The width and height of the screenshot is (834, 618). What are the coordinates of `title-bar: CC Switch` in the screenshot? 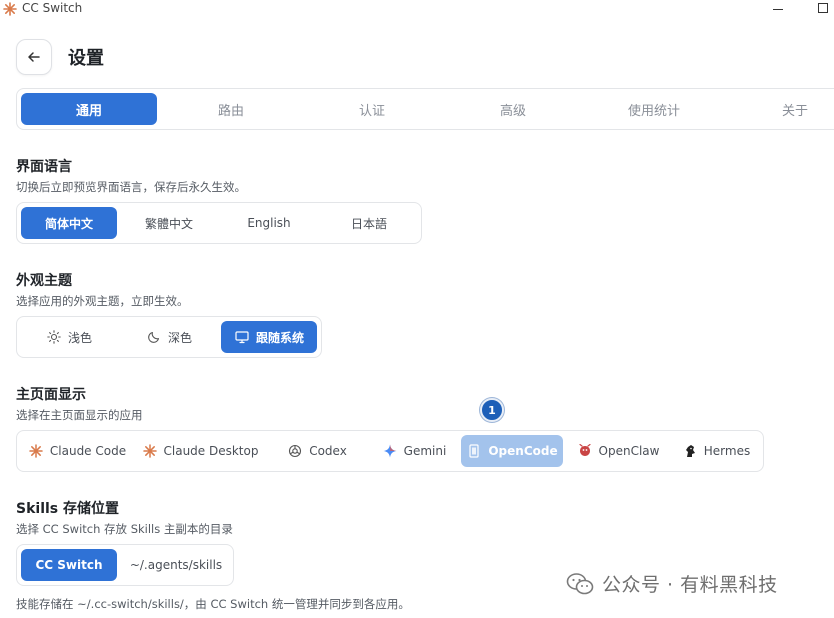 It's located at (417, 10).